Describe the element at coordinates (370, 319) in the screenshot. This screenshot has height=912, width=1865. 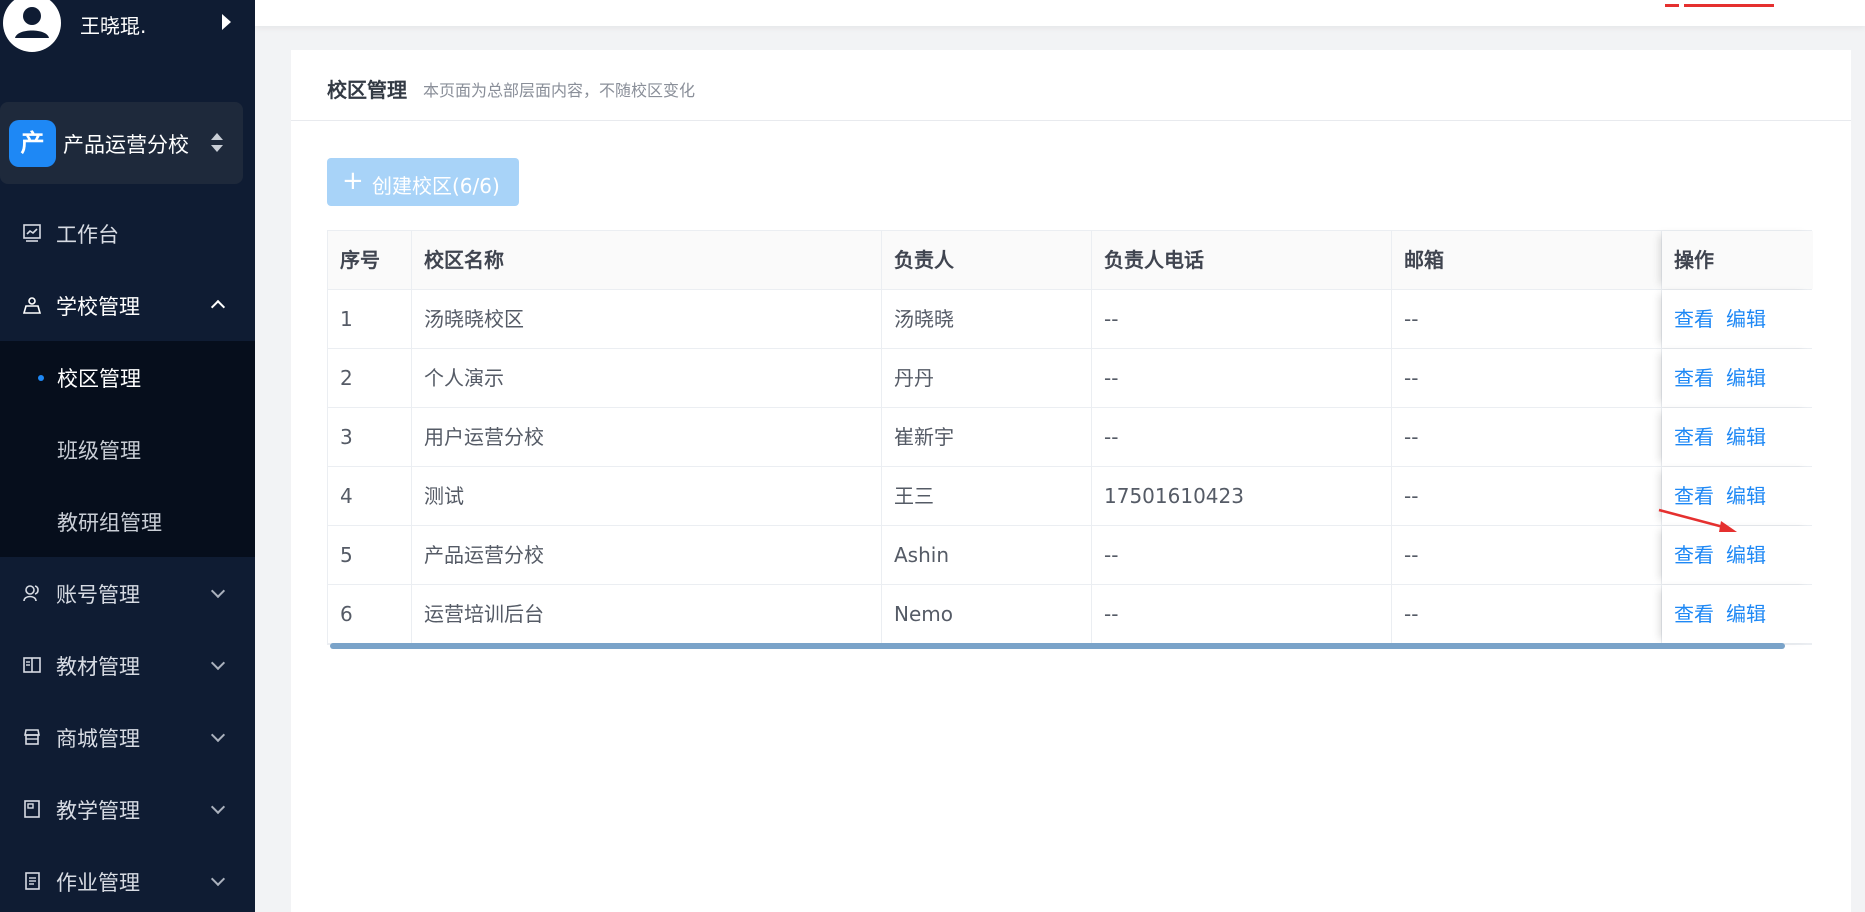
I see `cell-index: 1` at that location.